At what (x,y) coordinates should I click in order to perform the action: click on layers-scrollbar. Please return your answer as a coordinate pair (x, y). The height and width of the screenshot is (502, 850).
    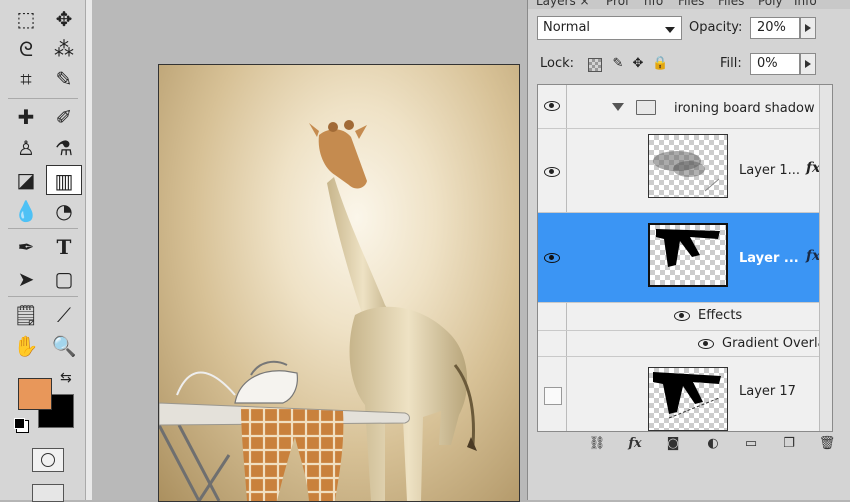
    Looking at the image, I should click on (825, 258).